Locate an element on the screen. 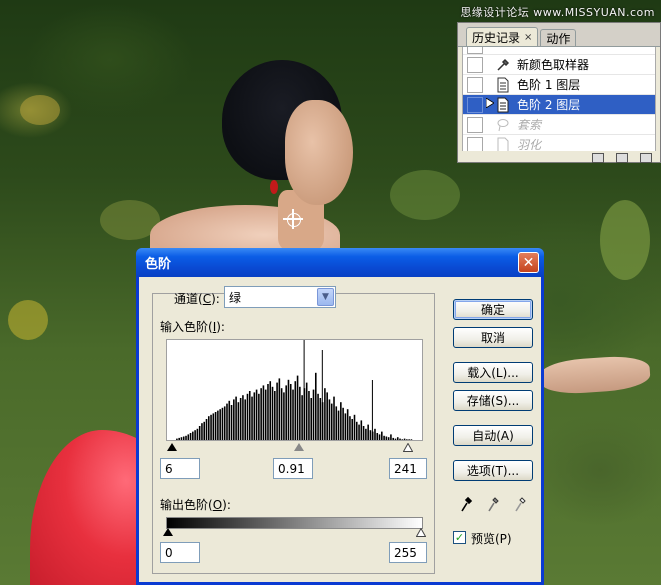 This screenshot has height=585, width=661. trash-icon is located at coordinates (646, 158).